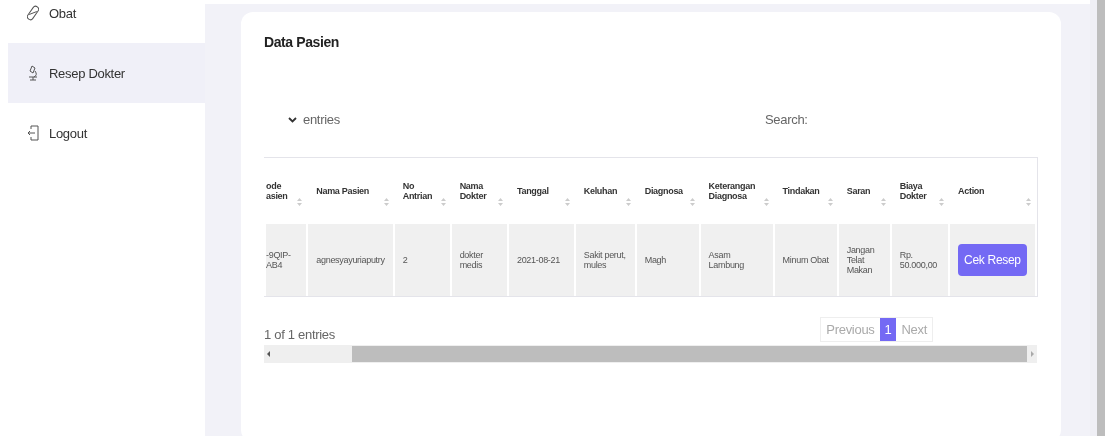  Describe the element at coordinates (650, 354) in the screenshot. I see `horizontal-scrollbar` at that location.